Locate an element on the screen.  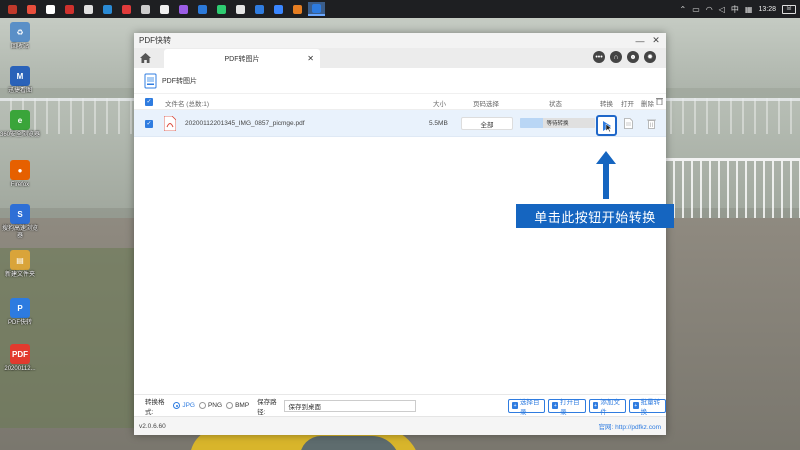
headset-icon: ∩ is located at coordinates (616, 57).